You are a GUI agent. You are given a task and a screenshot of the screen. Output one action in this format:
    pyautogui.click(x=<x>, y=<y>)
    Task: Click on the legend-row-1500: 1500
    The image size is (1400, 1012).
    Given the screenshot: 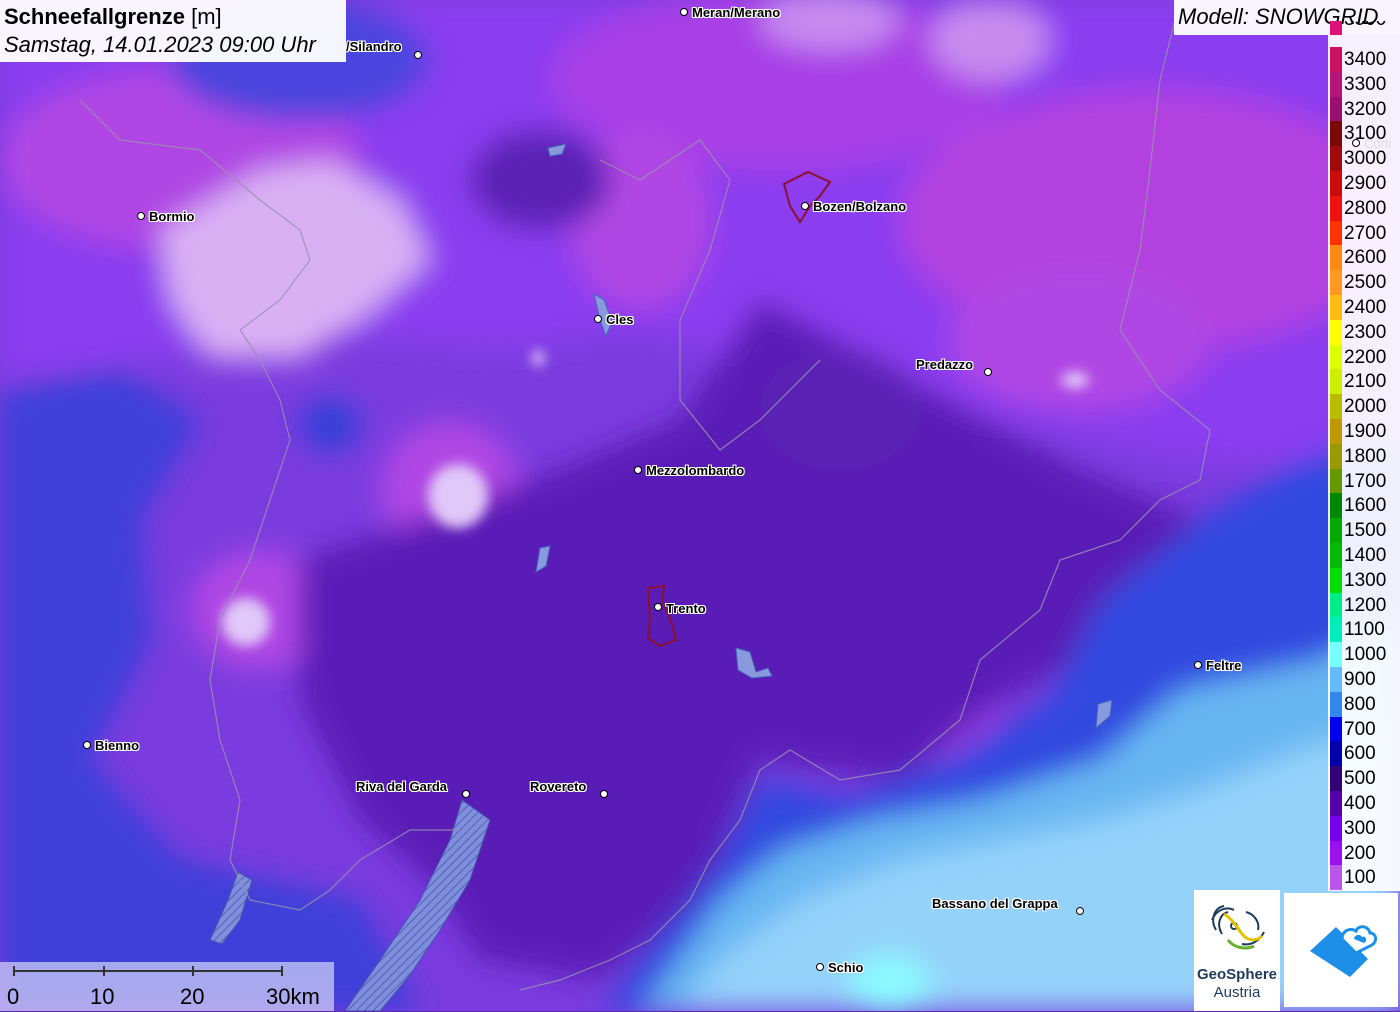 What is the action you would take?
    pyautogui.click(x=1364, y=530)
    